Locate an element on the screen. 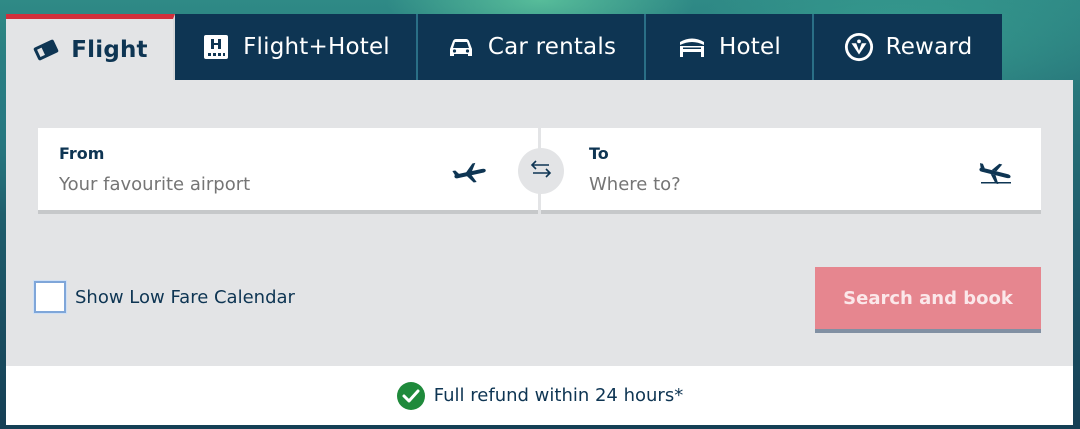 The width and height of the screenshot is (1080, 429). car-icon is located at coordinates (461, 47).